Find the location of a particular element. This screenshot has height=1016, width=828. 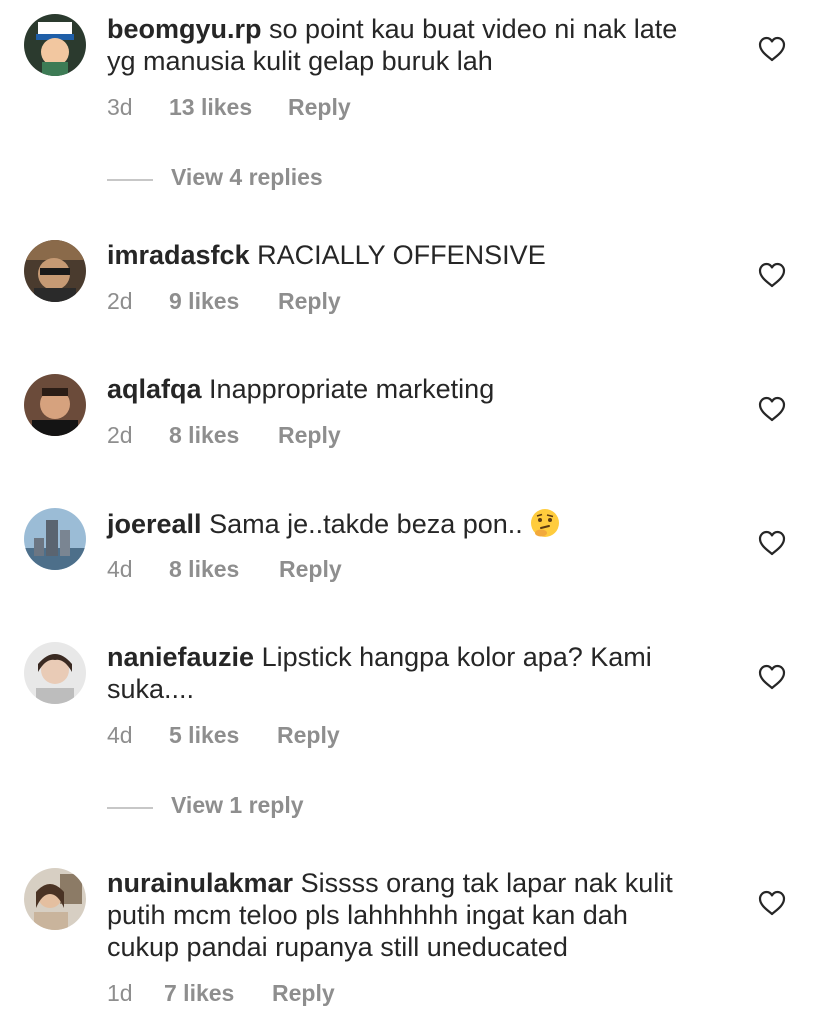

comment-likes: 5 likes is located at coordinates (204, 735).